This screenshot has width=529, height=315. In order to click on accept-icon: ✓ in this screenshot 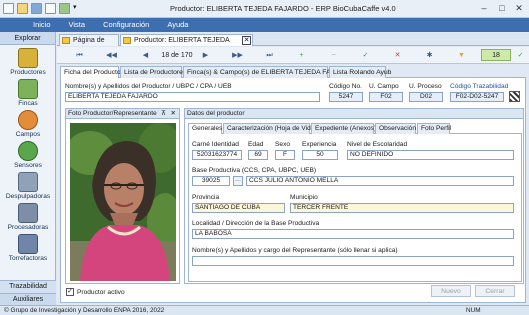, I will do `click(365, 55)`.